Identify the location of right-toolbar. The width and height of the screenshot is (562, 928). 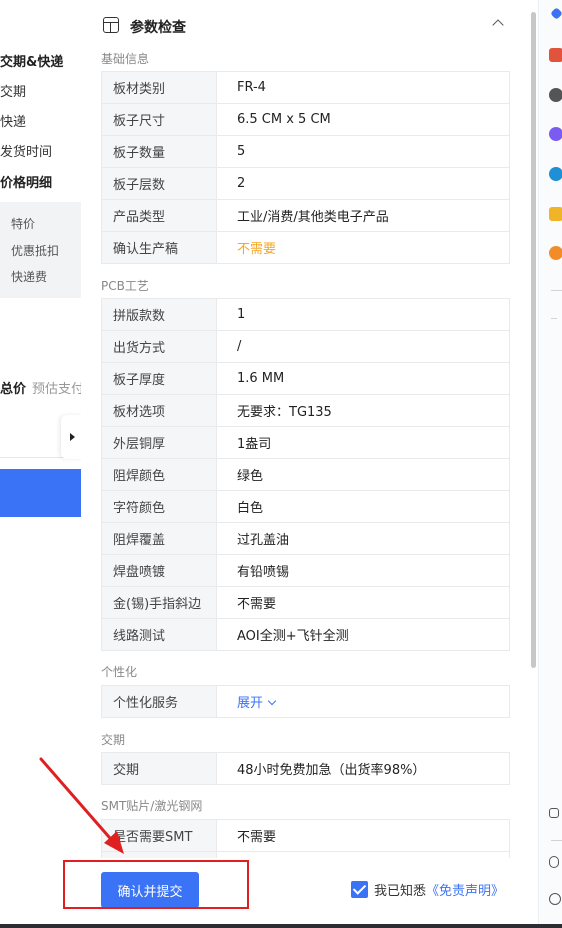
(550, 464).